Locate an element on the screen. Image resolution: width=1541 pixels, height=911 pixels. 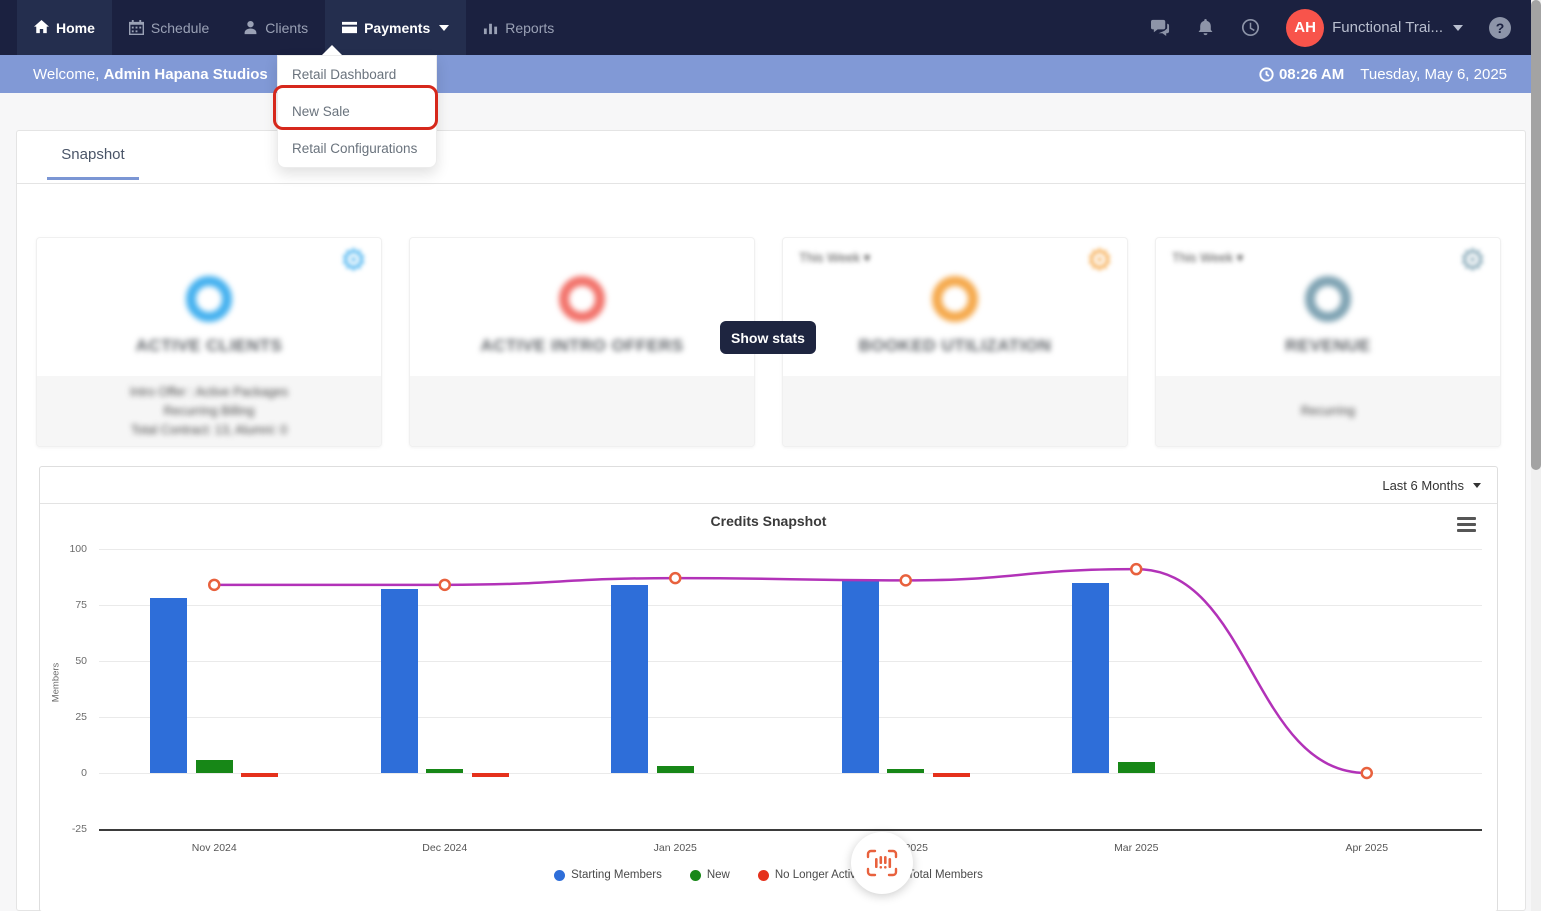
menu-item-new-sale: New Sale is located at coordinates (357, 111).